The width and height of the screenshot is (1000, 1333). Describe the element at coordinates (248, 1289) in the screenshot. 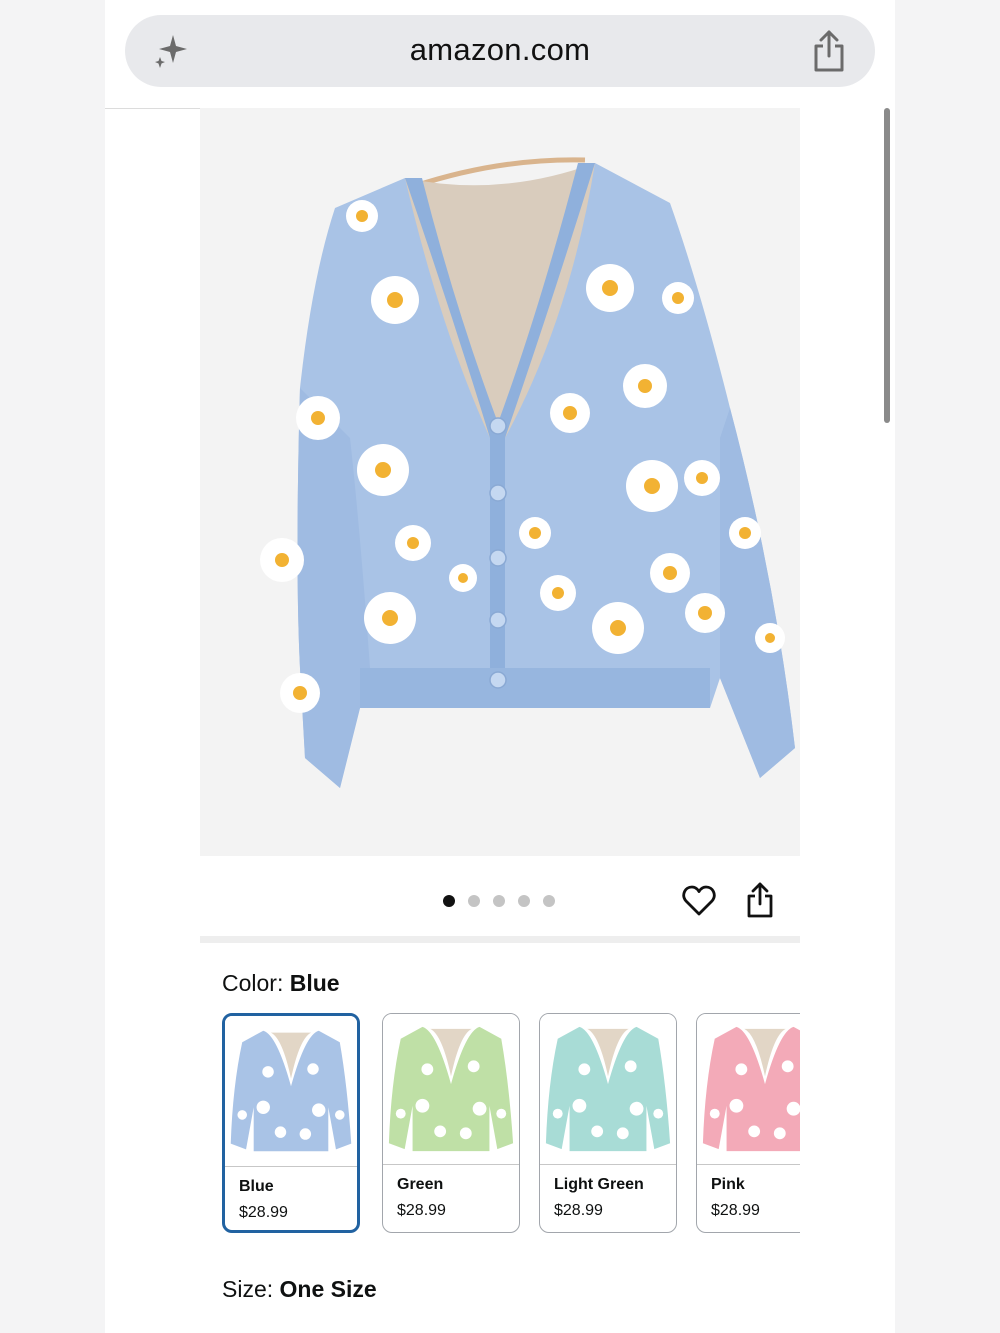

I see `size-label-text: Size:` at that location.